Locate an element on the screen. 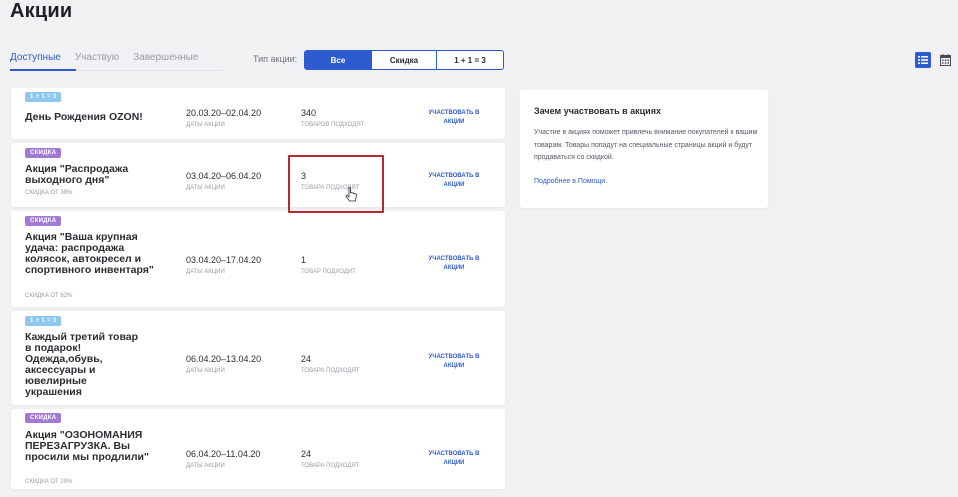 The height and width of the screenshot is (497, 958). tab-available: Доступные is located at coordinates (35, 59).